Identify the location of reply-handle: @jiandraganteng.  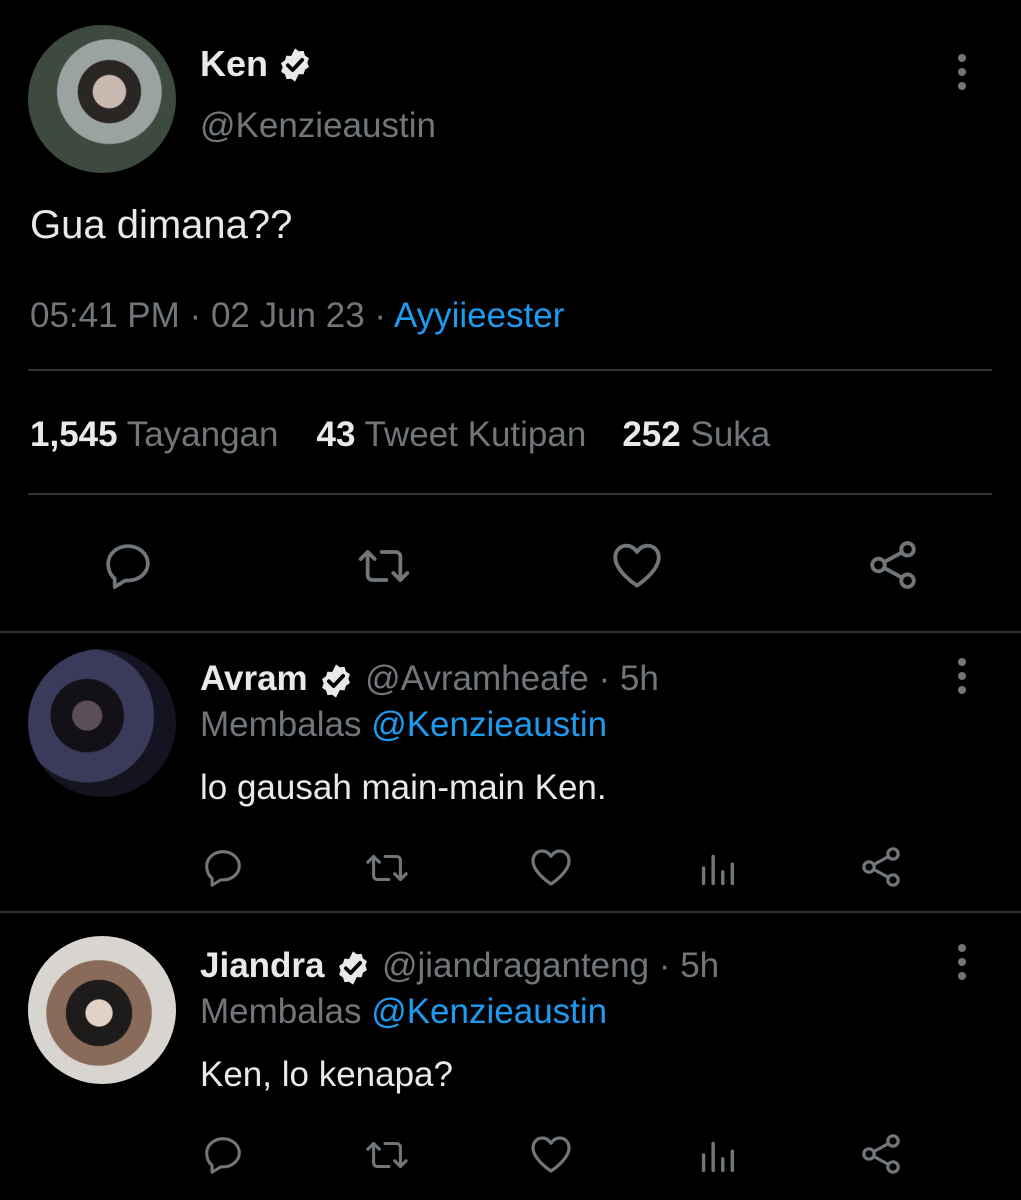
(515, 965).